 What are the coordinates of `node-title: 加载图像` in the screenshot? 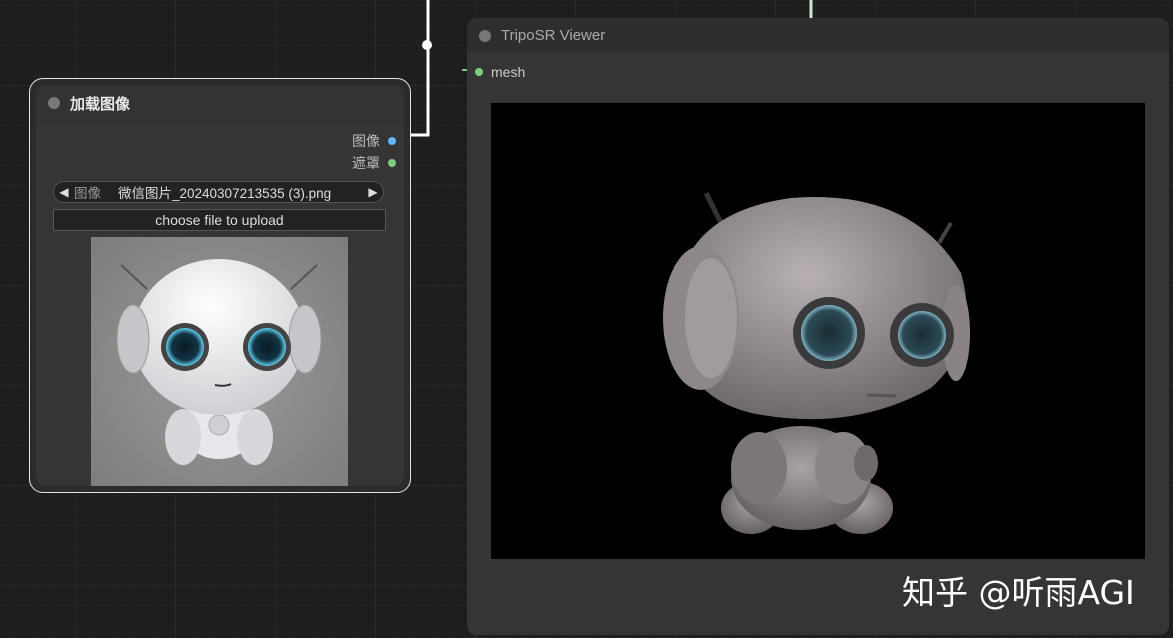 It's located at (100, 104).